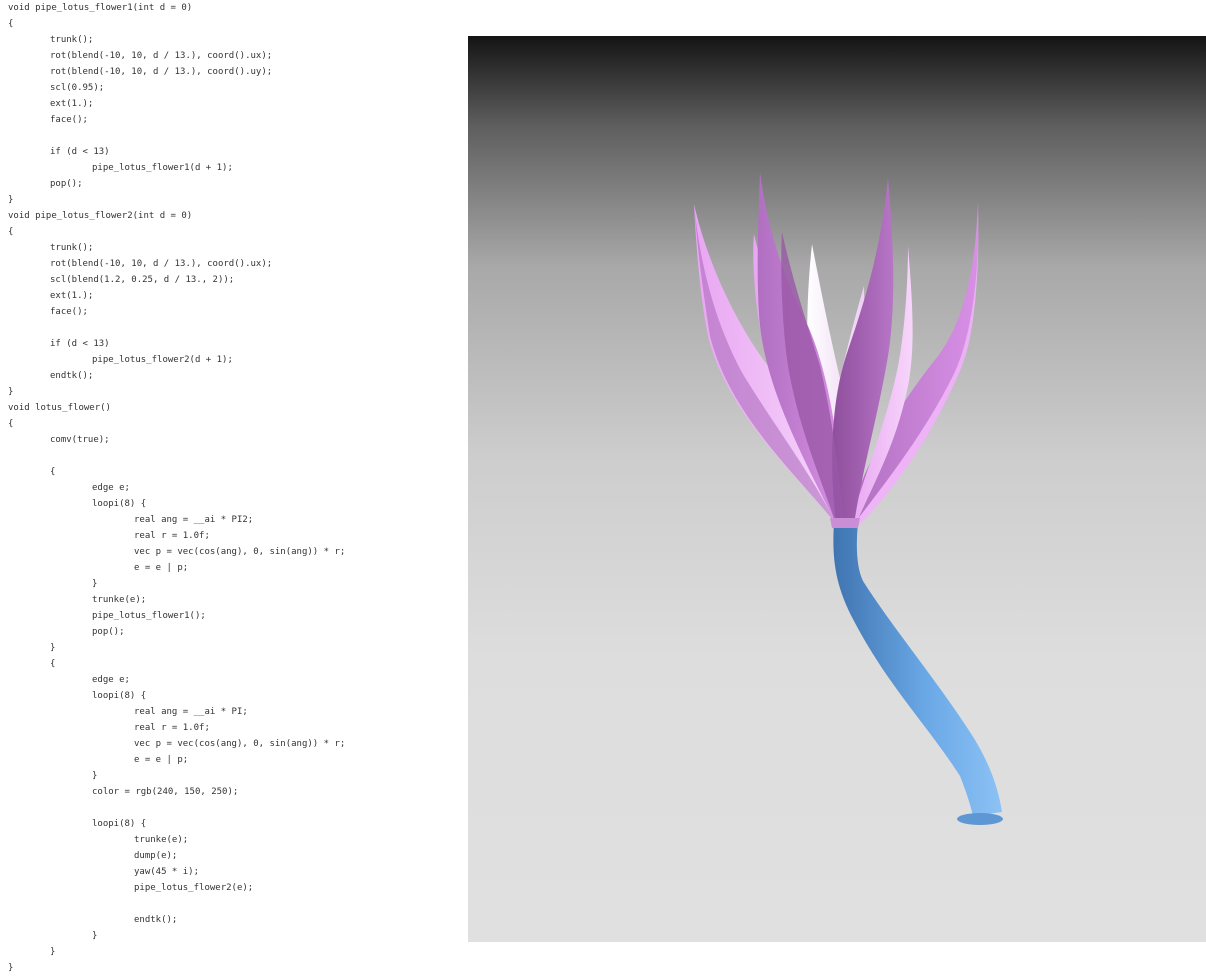 This screenshot has width=1206, height=976. Describe the element at coordinates (917, 669) in the screenshot. I see `stem` at that location.